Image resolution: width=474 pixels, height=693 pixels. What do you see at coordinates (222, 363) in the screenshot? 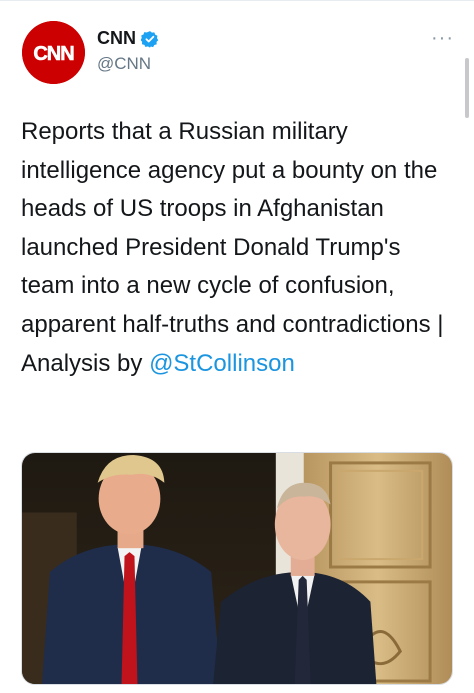
I see `mention-link: @StCollinson` at bounding box center [222, 363].